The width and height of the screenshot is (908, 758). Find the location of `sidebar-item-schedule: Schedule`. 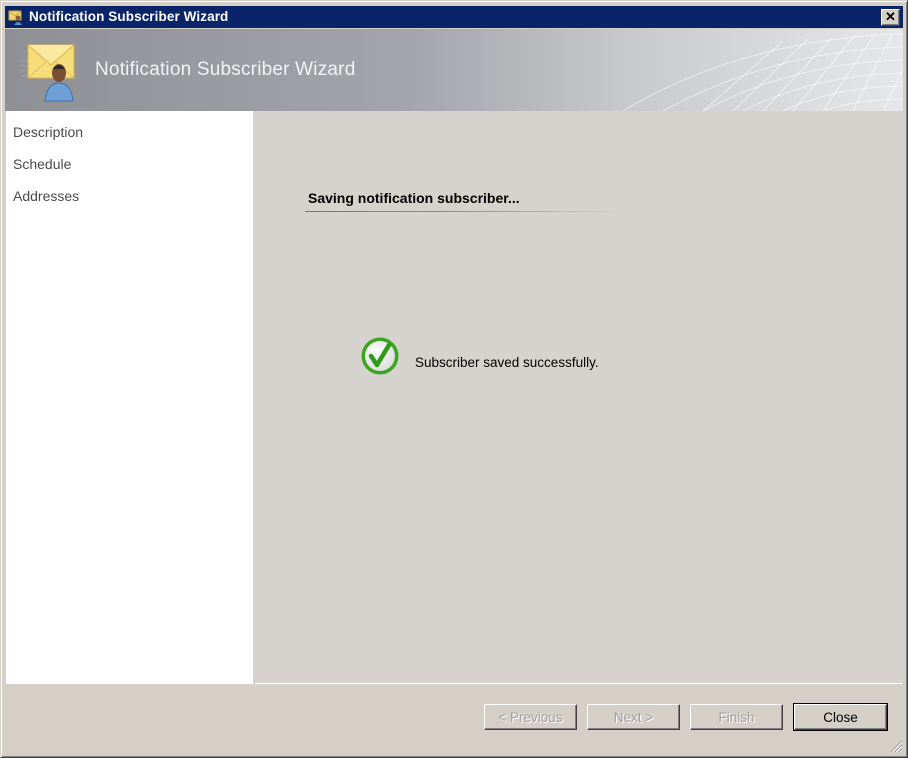

sidebar-item-schedule: Schedule is located at coordinates (42, 164).